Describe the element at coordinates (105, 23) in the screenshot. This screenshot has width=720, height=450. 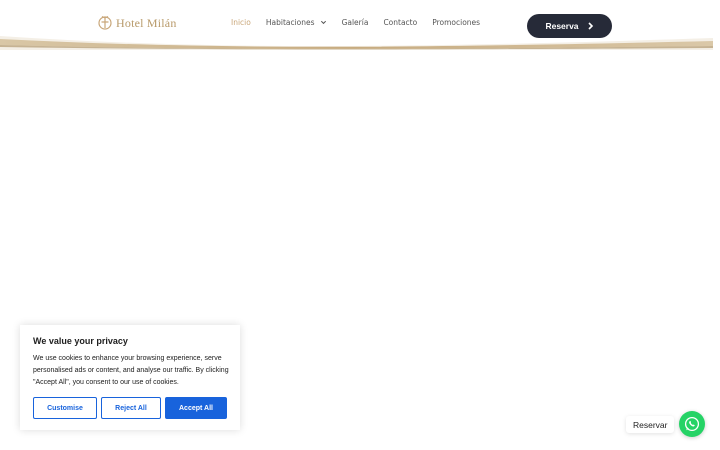
I see `hotel-crest-icon` at that location.